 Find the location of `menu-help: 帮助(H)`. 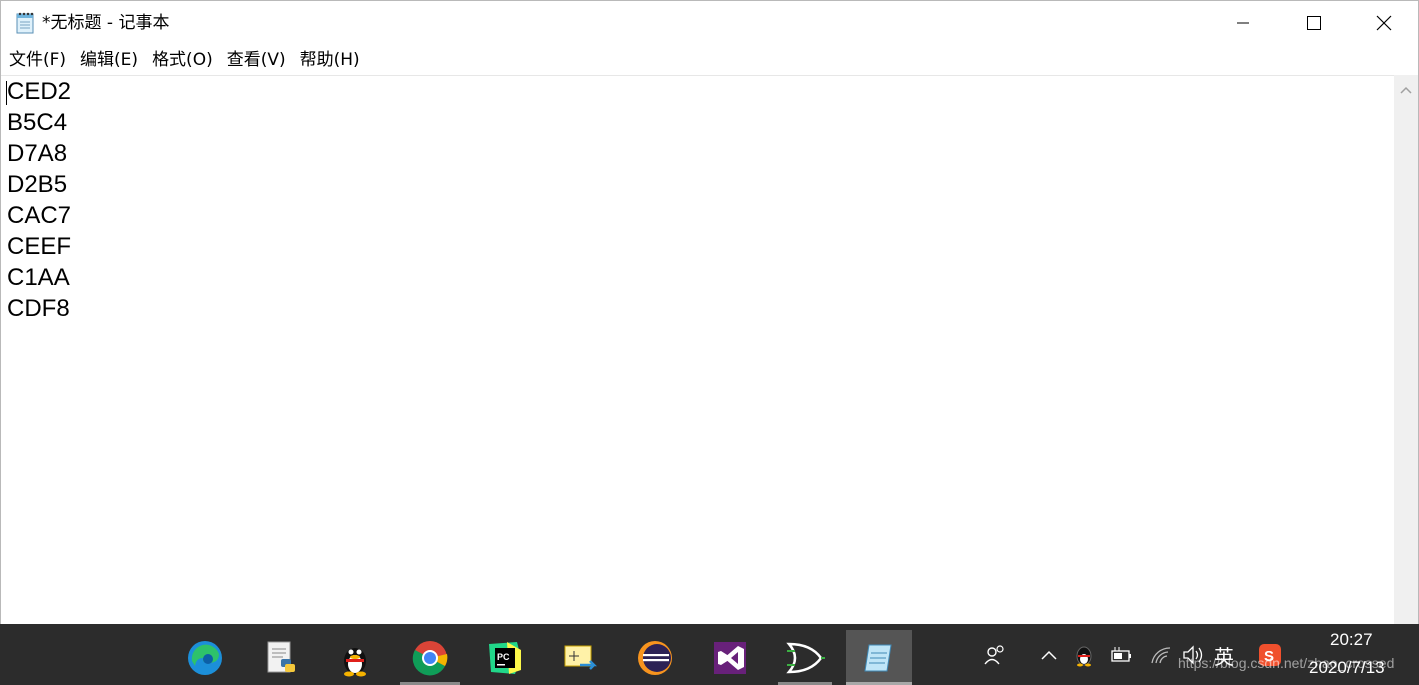

menu-help: 帮助(H) is located at coordinates (330, 60).